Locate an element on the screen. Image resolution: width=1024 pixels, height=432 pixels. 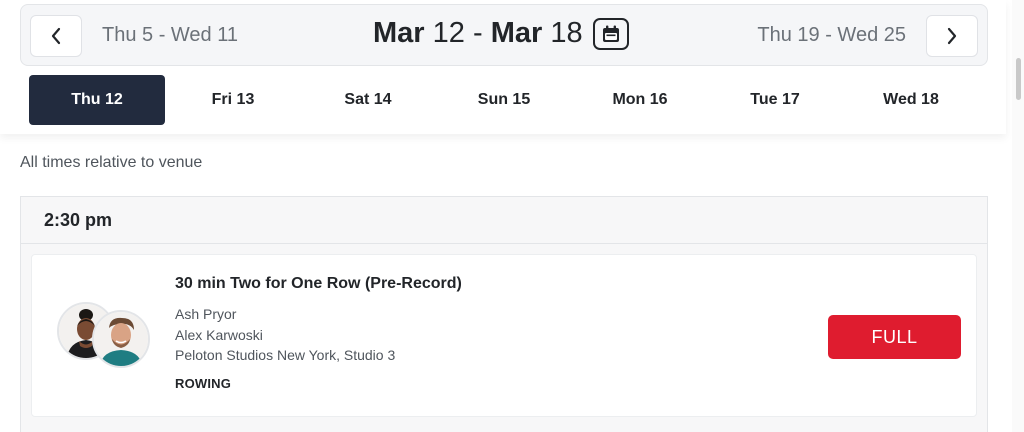
current-range-start-month: Mar is located at coordinates (399, 33).